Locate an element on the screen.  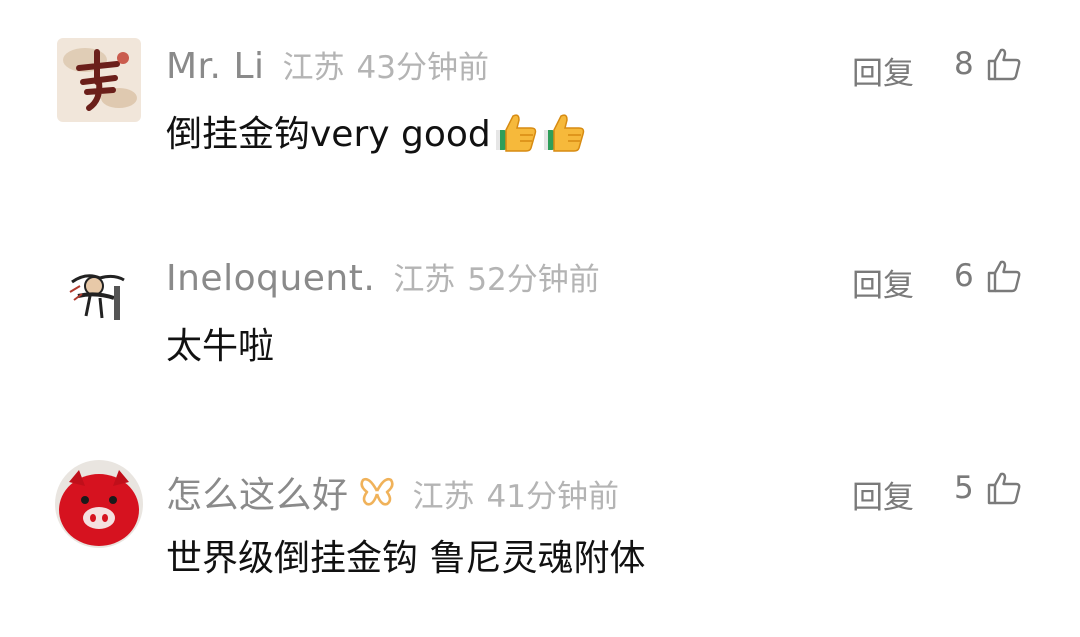
username: 怎么这么好 is located at coordinates (257, 492).